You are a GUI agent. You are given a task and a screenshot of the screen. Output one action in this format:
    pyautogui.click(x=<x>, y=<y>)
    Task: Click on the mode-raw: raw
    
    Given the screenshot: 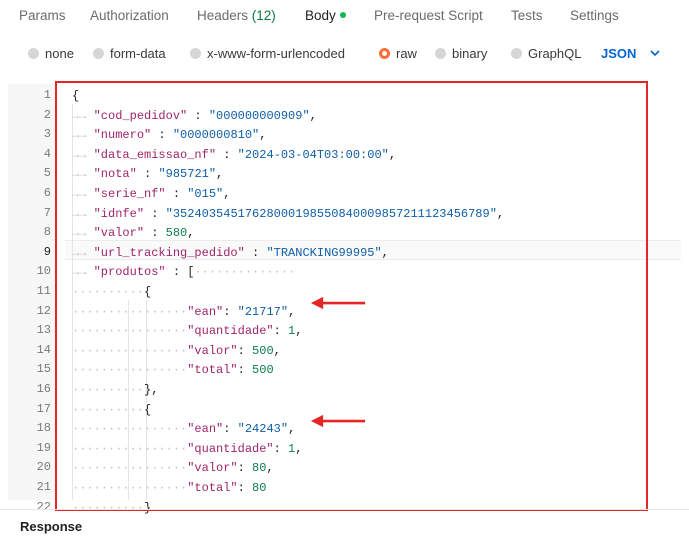 What is the action you would take?
    pyautogui.click(x=398, y=53)
    